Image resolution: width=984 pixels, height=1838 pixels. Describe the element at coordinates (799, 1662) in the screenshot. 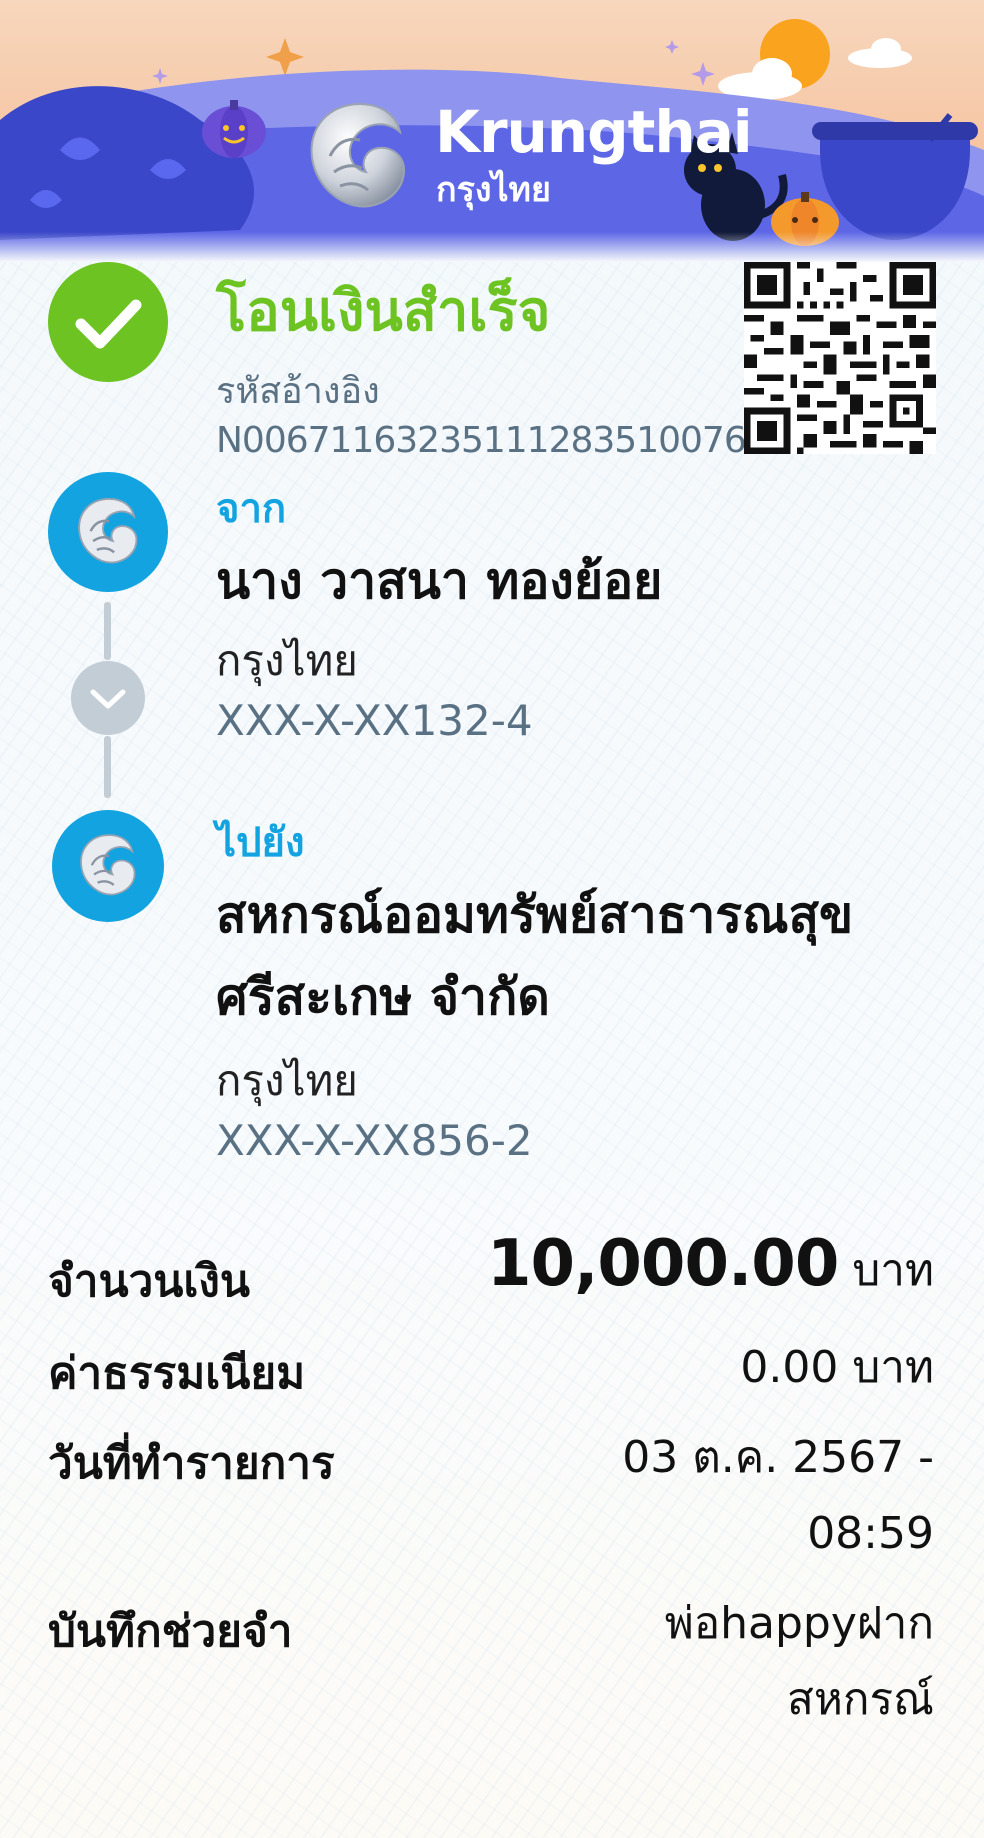

I see `memo-value: พ่อhappyฝาก สหกรณ์` at that location.